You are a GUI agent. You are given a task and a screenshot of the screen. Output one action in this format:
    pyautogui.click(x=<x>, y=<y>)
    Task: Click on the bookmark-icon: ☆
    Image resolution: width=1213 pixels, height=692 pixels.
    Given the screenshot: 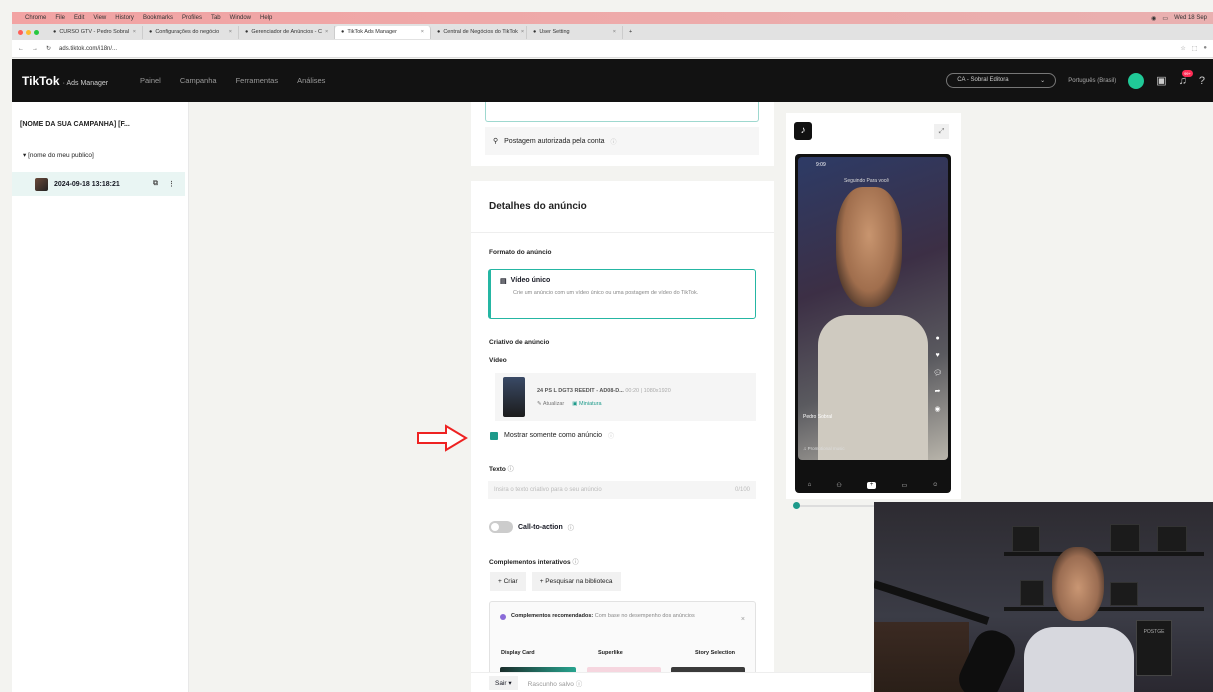 What is the action you would take?
    pyautogui.click(x=1182, y=48)
    